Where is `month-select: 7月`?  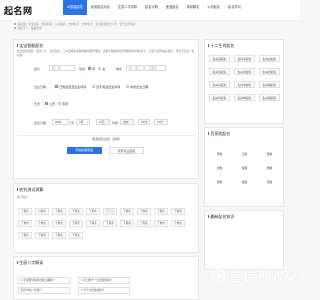
month-select: 7月 is located at coordinates (83, 122).